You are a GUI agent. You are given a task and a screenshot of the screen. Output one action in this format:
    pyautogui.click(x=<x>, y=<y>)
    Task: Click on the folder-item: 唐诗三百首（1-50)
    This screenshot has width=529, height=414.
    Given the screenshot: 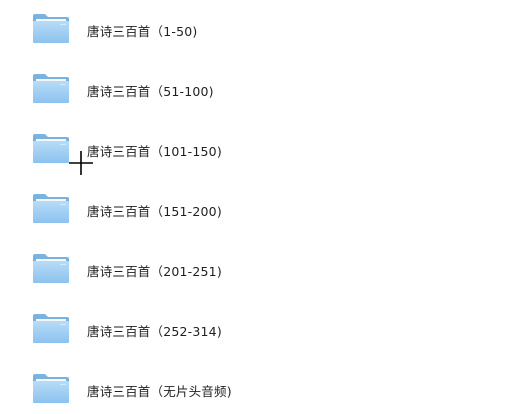 What is the action you would take?
    pyautogui.click(x=160, y=30)
    